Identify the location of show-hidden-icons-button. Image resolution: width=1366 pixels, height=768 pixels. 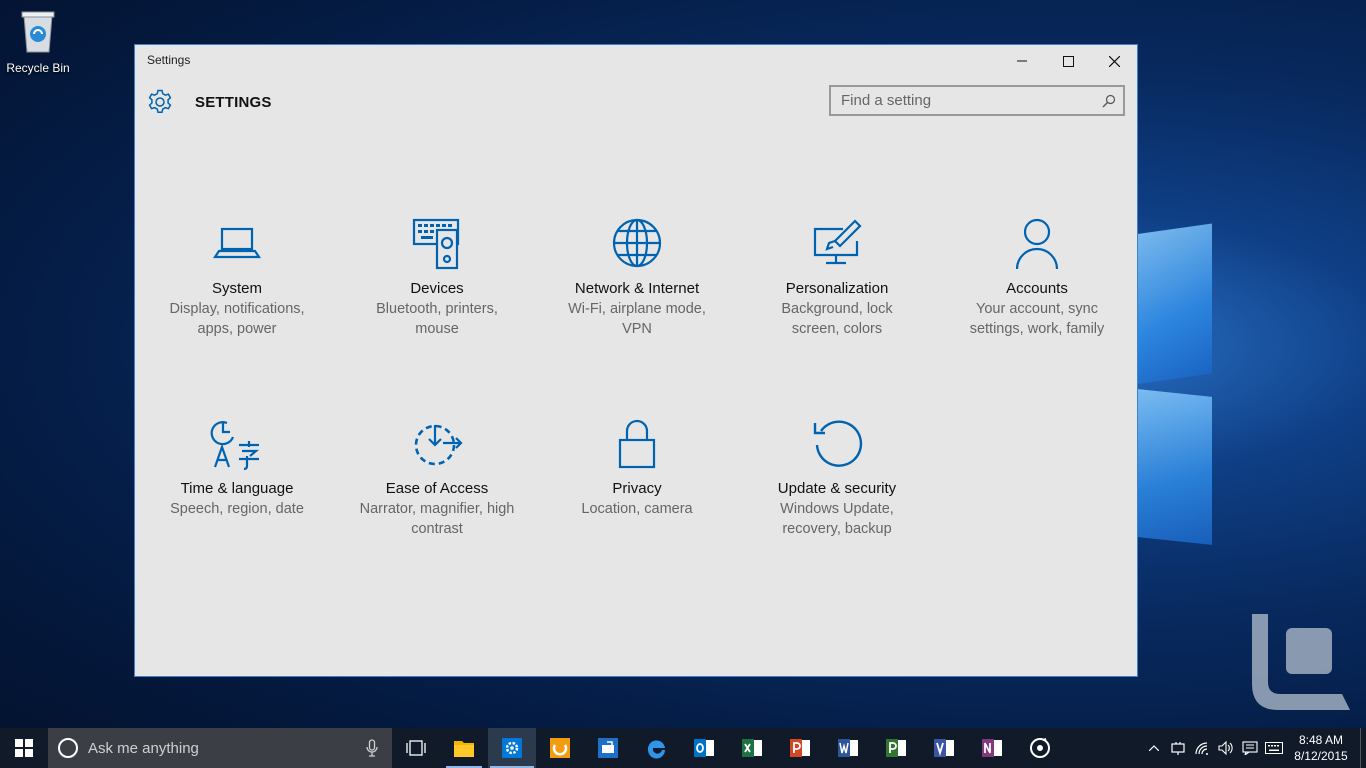
(1154, 748).